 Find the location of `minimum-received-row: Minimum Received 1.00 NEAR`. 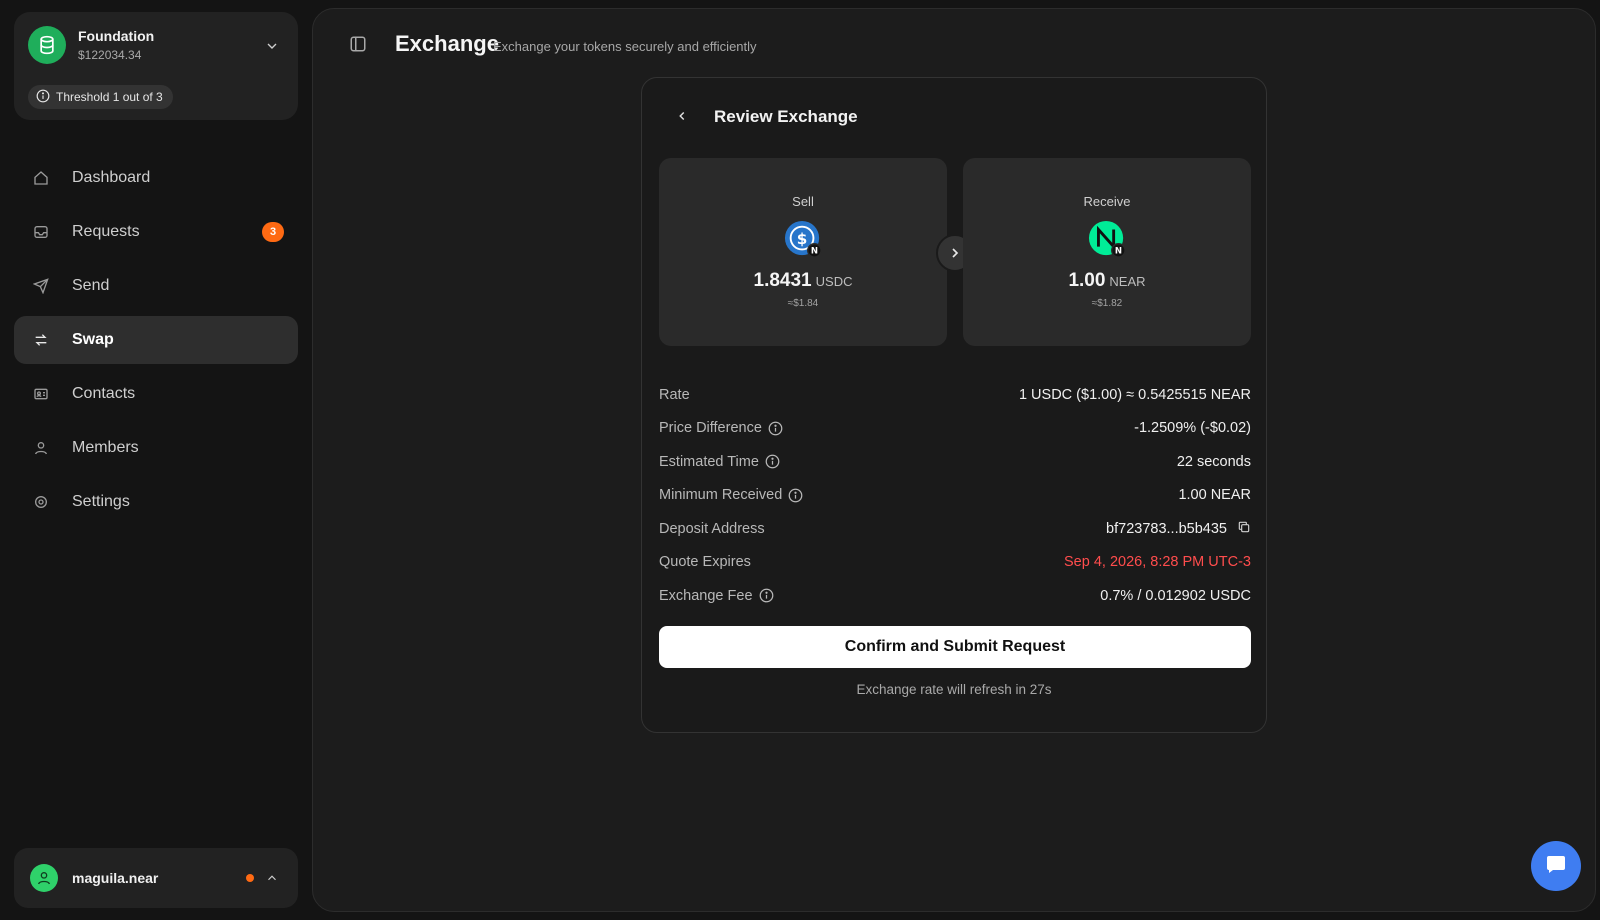

minimum-received-row: Minimum Received 1.00 NEAR is located at coordinates (955, 496).